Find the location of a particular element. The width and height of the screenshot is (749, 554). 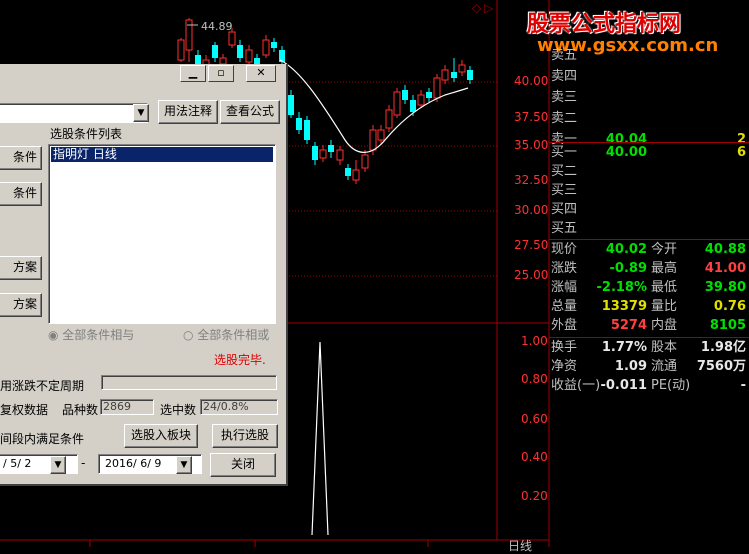

order-level-label: 卖四 is located at coordinates (564, 76).